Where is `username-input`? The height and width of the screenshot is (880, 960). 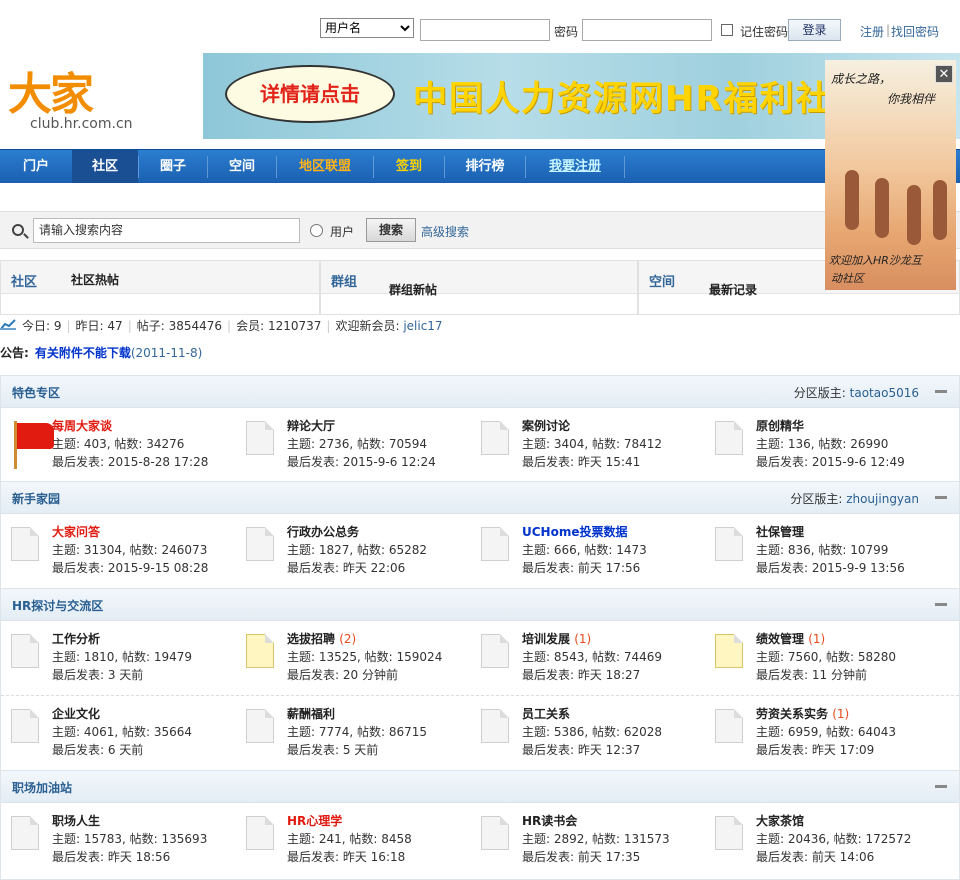
username-input is located at coordinates (485, 30).